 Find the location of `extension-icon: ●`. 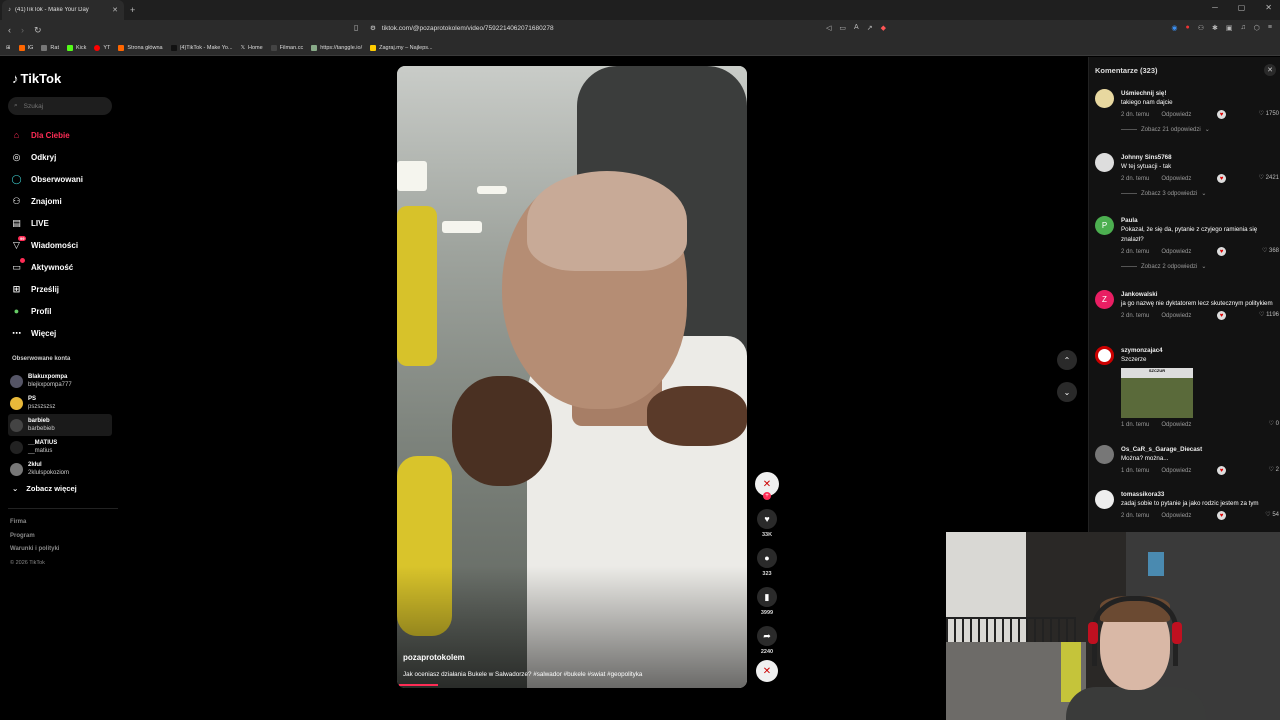

extension-icon: ● is located at coordinates (1188, 28).